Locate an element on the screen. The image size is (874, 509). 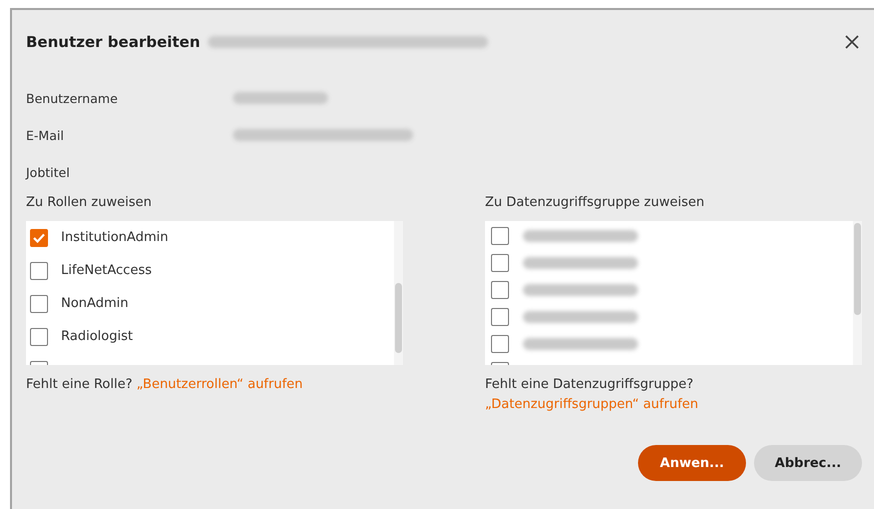
role-label: InstitutionAdmin is located at coordinates (114, 237).